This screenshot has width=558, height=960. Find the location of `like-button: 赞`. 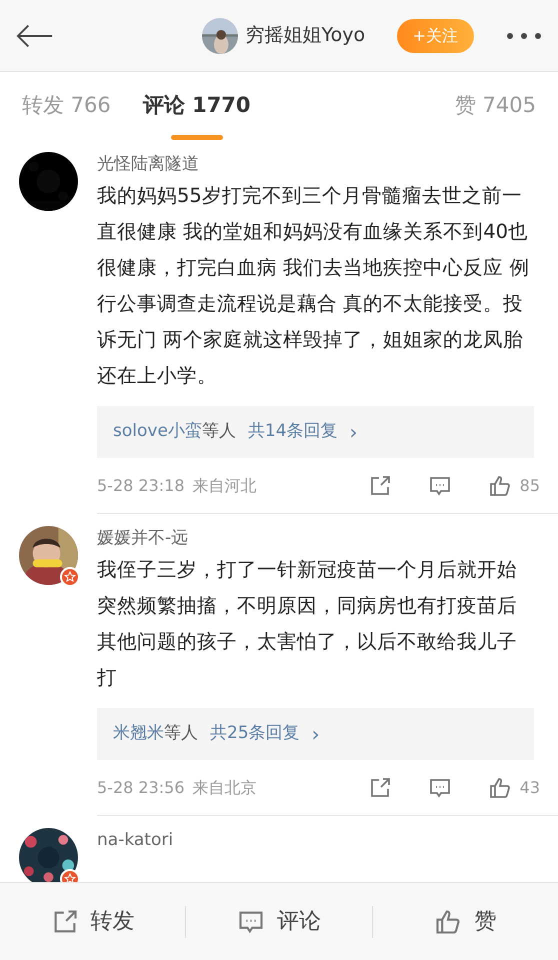

like-button: 赞 is located at coordinates (465, 921).